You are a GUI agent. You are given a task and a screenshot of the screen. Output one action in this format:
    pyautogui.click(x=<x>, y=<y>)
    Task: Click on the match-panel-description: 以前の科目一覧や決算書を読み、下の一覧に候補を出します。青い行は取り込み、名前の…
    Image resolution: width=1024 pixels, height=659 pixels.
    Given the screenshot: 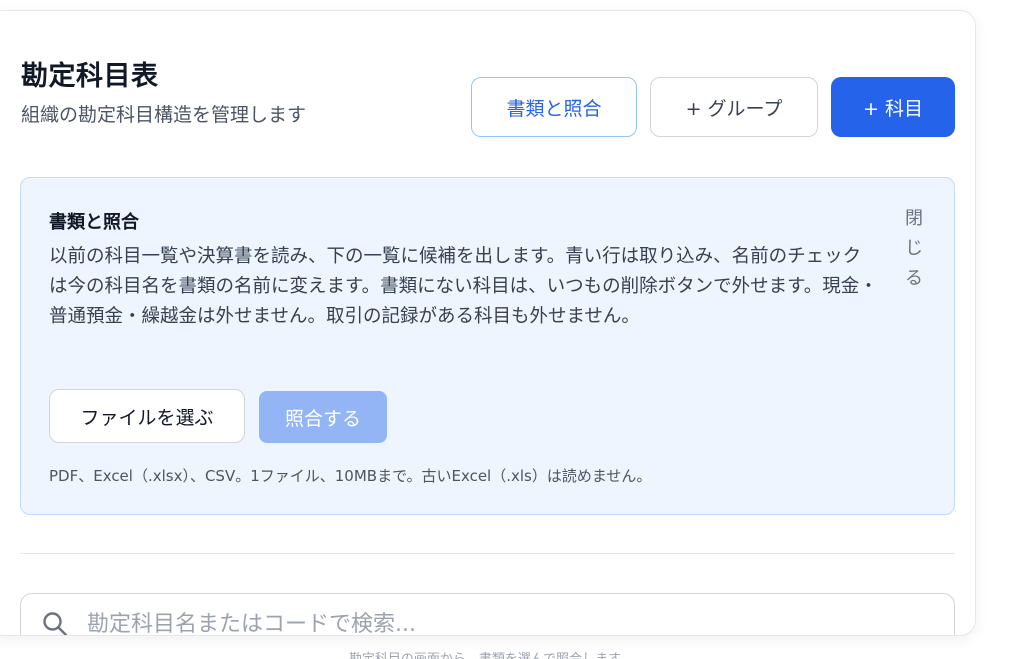 What is the action you would take?
    pyautogui.click(x=463, y=286)
    